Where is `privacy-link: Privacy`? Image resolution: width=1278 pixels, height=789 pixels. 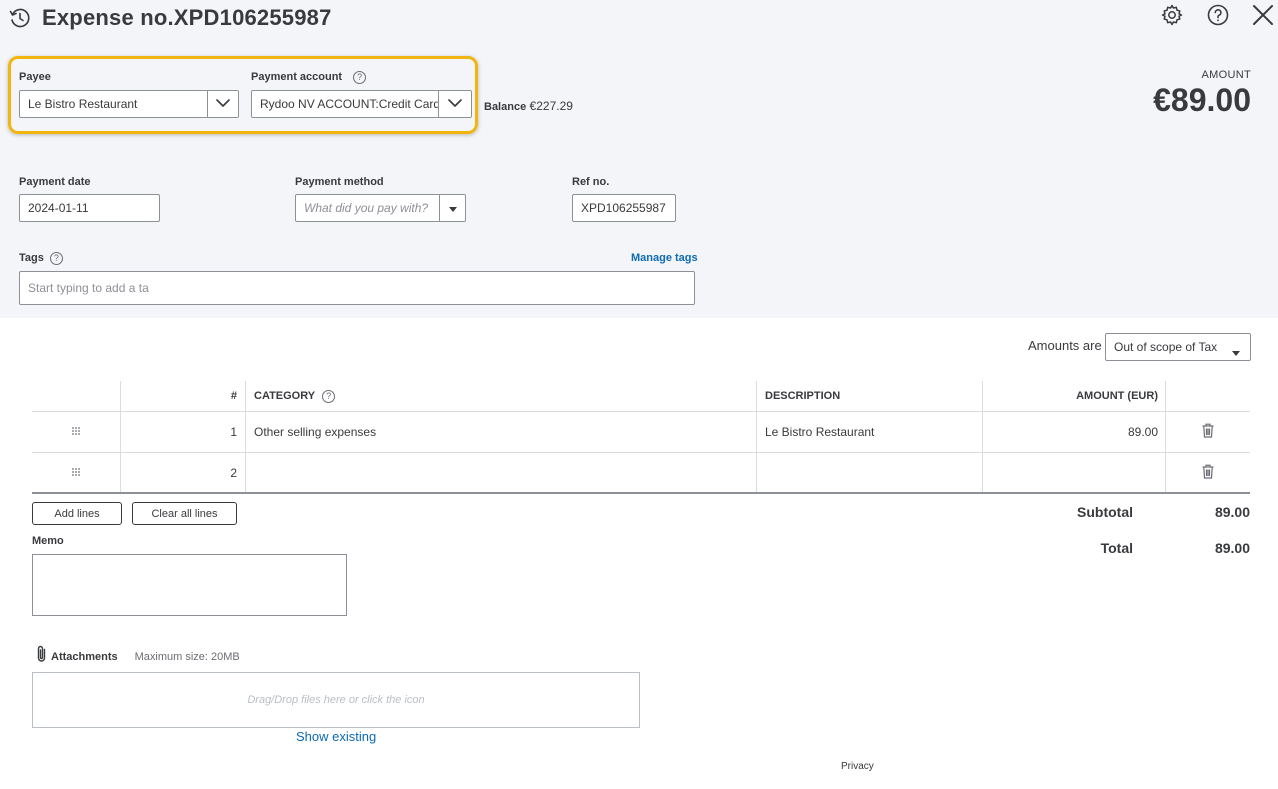 privacy-link: Privacy is located at coordinates (857, 766).